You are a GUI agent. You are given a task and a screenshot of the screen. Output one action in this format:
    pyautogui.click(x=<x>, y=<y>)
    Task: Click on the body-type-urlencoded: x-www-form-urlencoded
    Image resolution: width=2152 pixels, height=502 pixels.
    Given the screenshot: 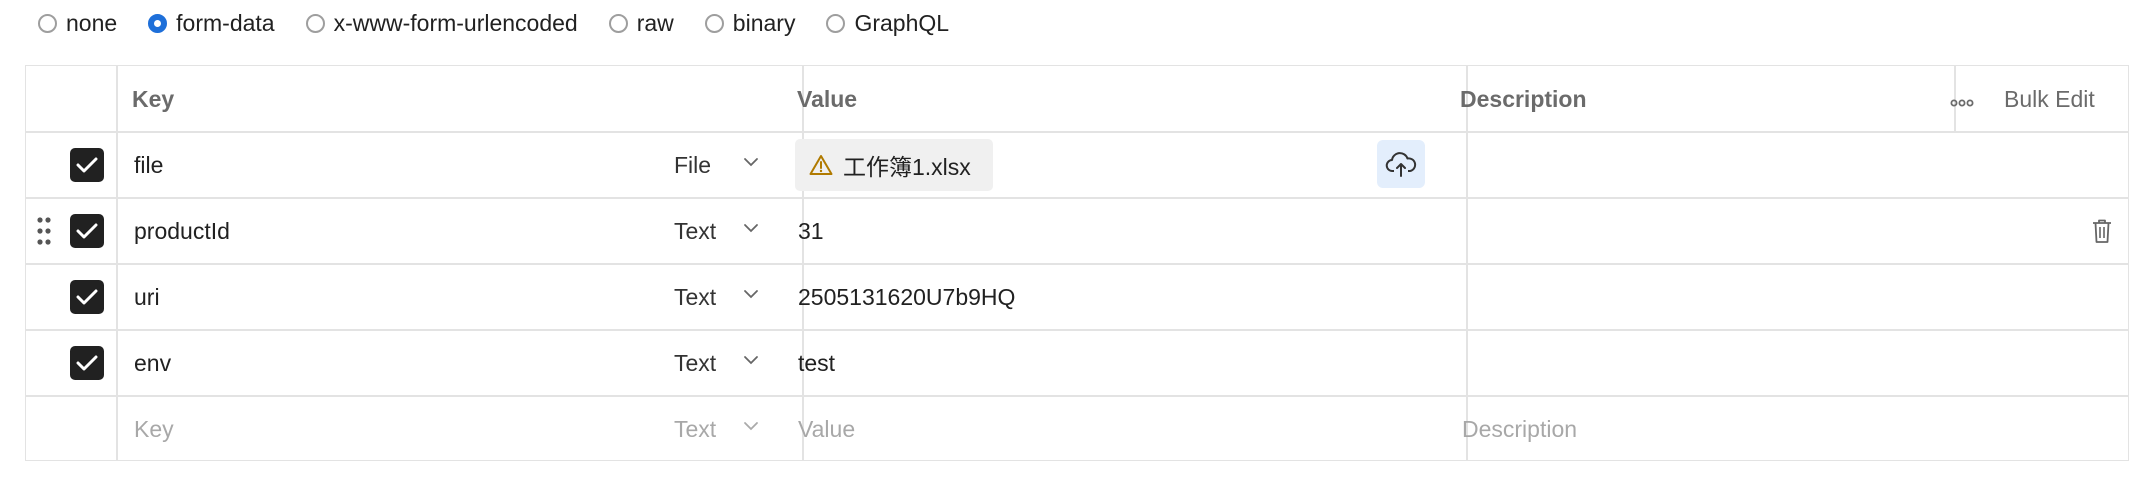 What is the action you would take?
    pyautogui.click(x=441, y=23)
    